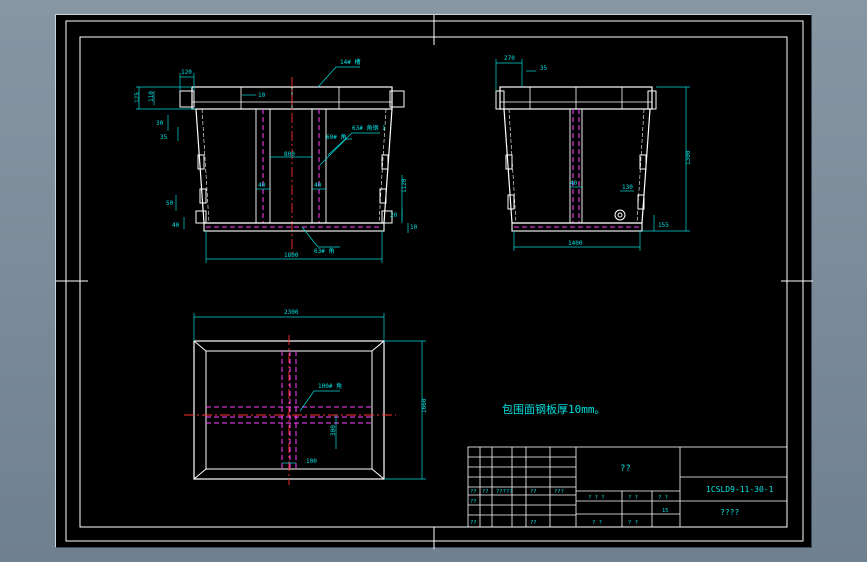 The height and width of the screenshot is (562, 867). What do you see at coordinates (627, 187) in the screenshot?
I see `side-dim-text-right: 130` at bounding box center [627, 187].